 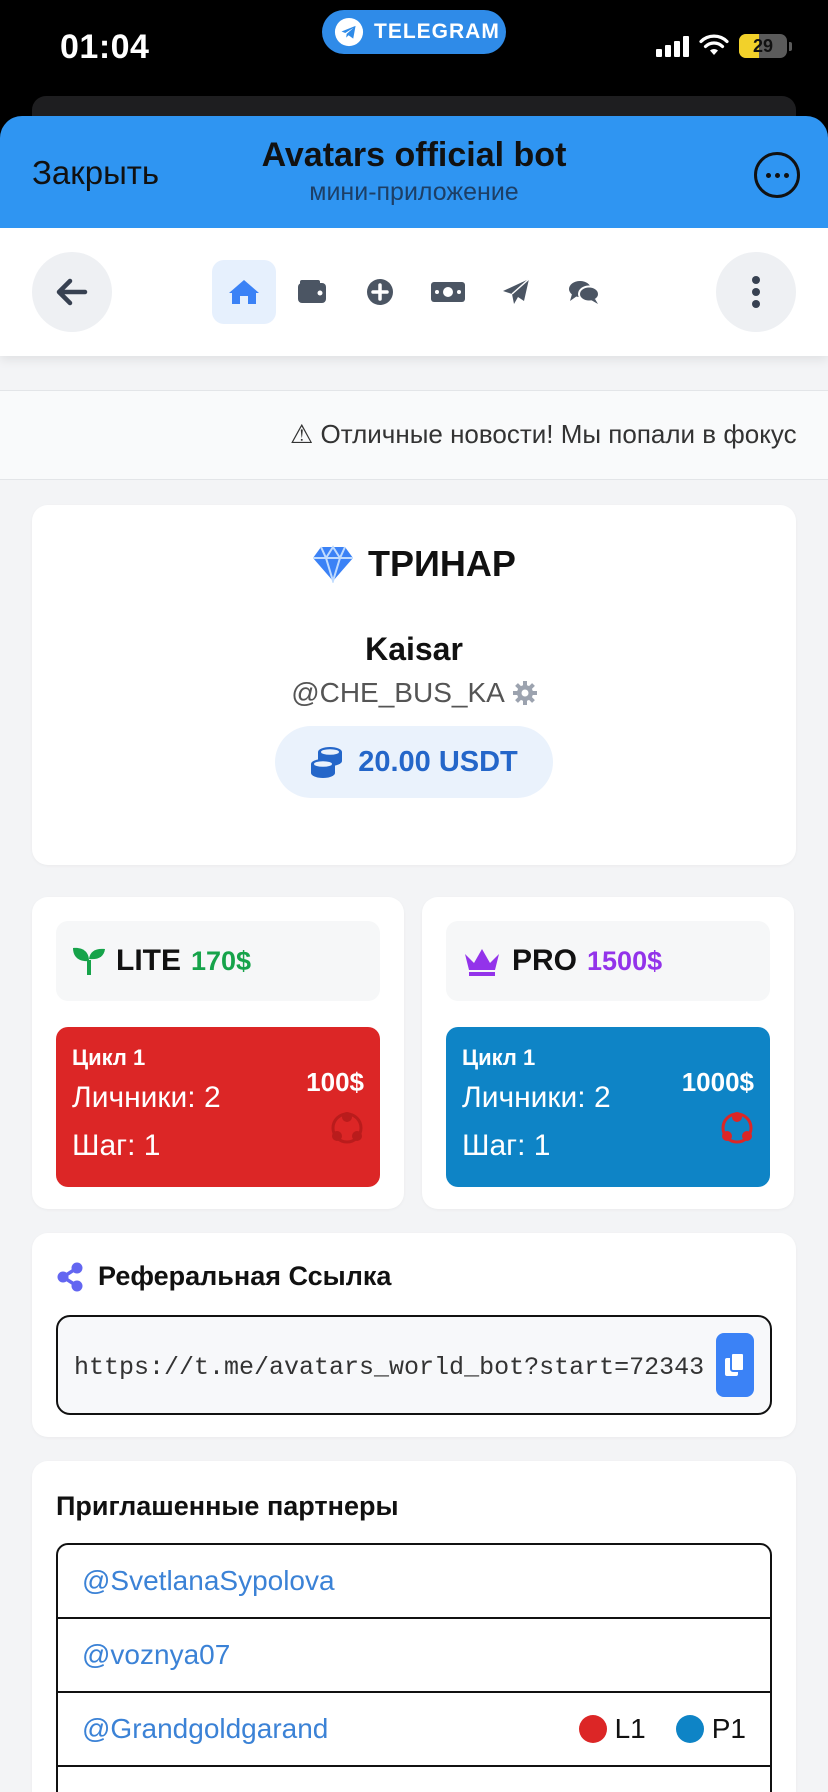 I want to click on status-bar: 01:04 TELEGRAM 29, so click(x=414, y=50).